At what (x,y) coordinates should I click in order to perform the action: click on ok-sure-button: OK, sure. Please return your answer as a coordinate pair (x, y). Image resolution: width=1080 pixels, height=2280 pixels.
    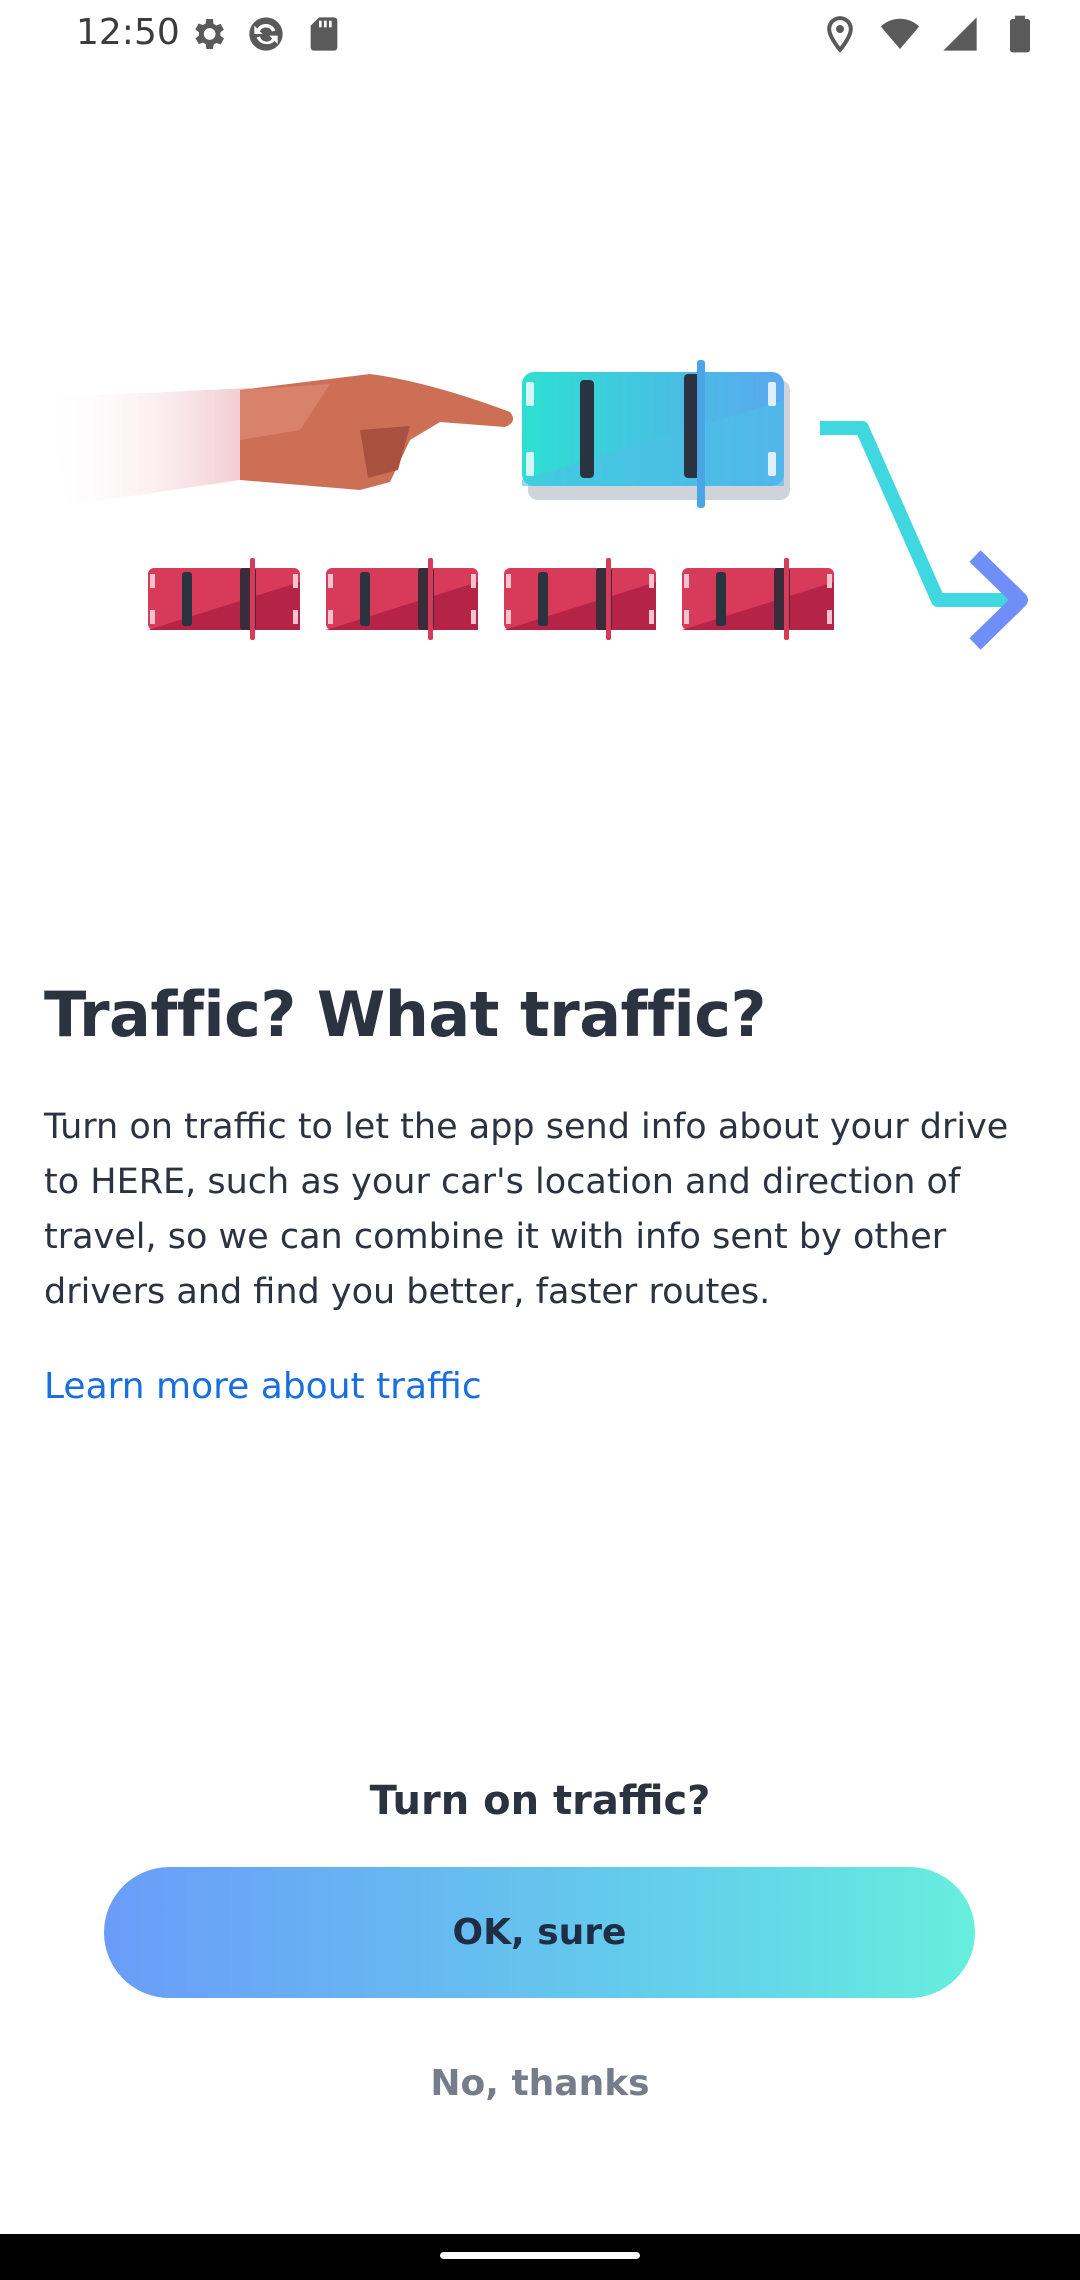
    Looking at the image, I should click on (539, 1932).